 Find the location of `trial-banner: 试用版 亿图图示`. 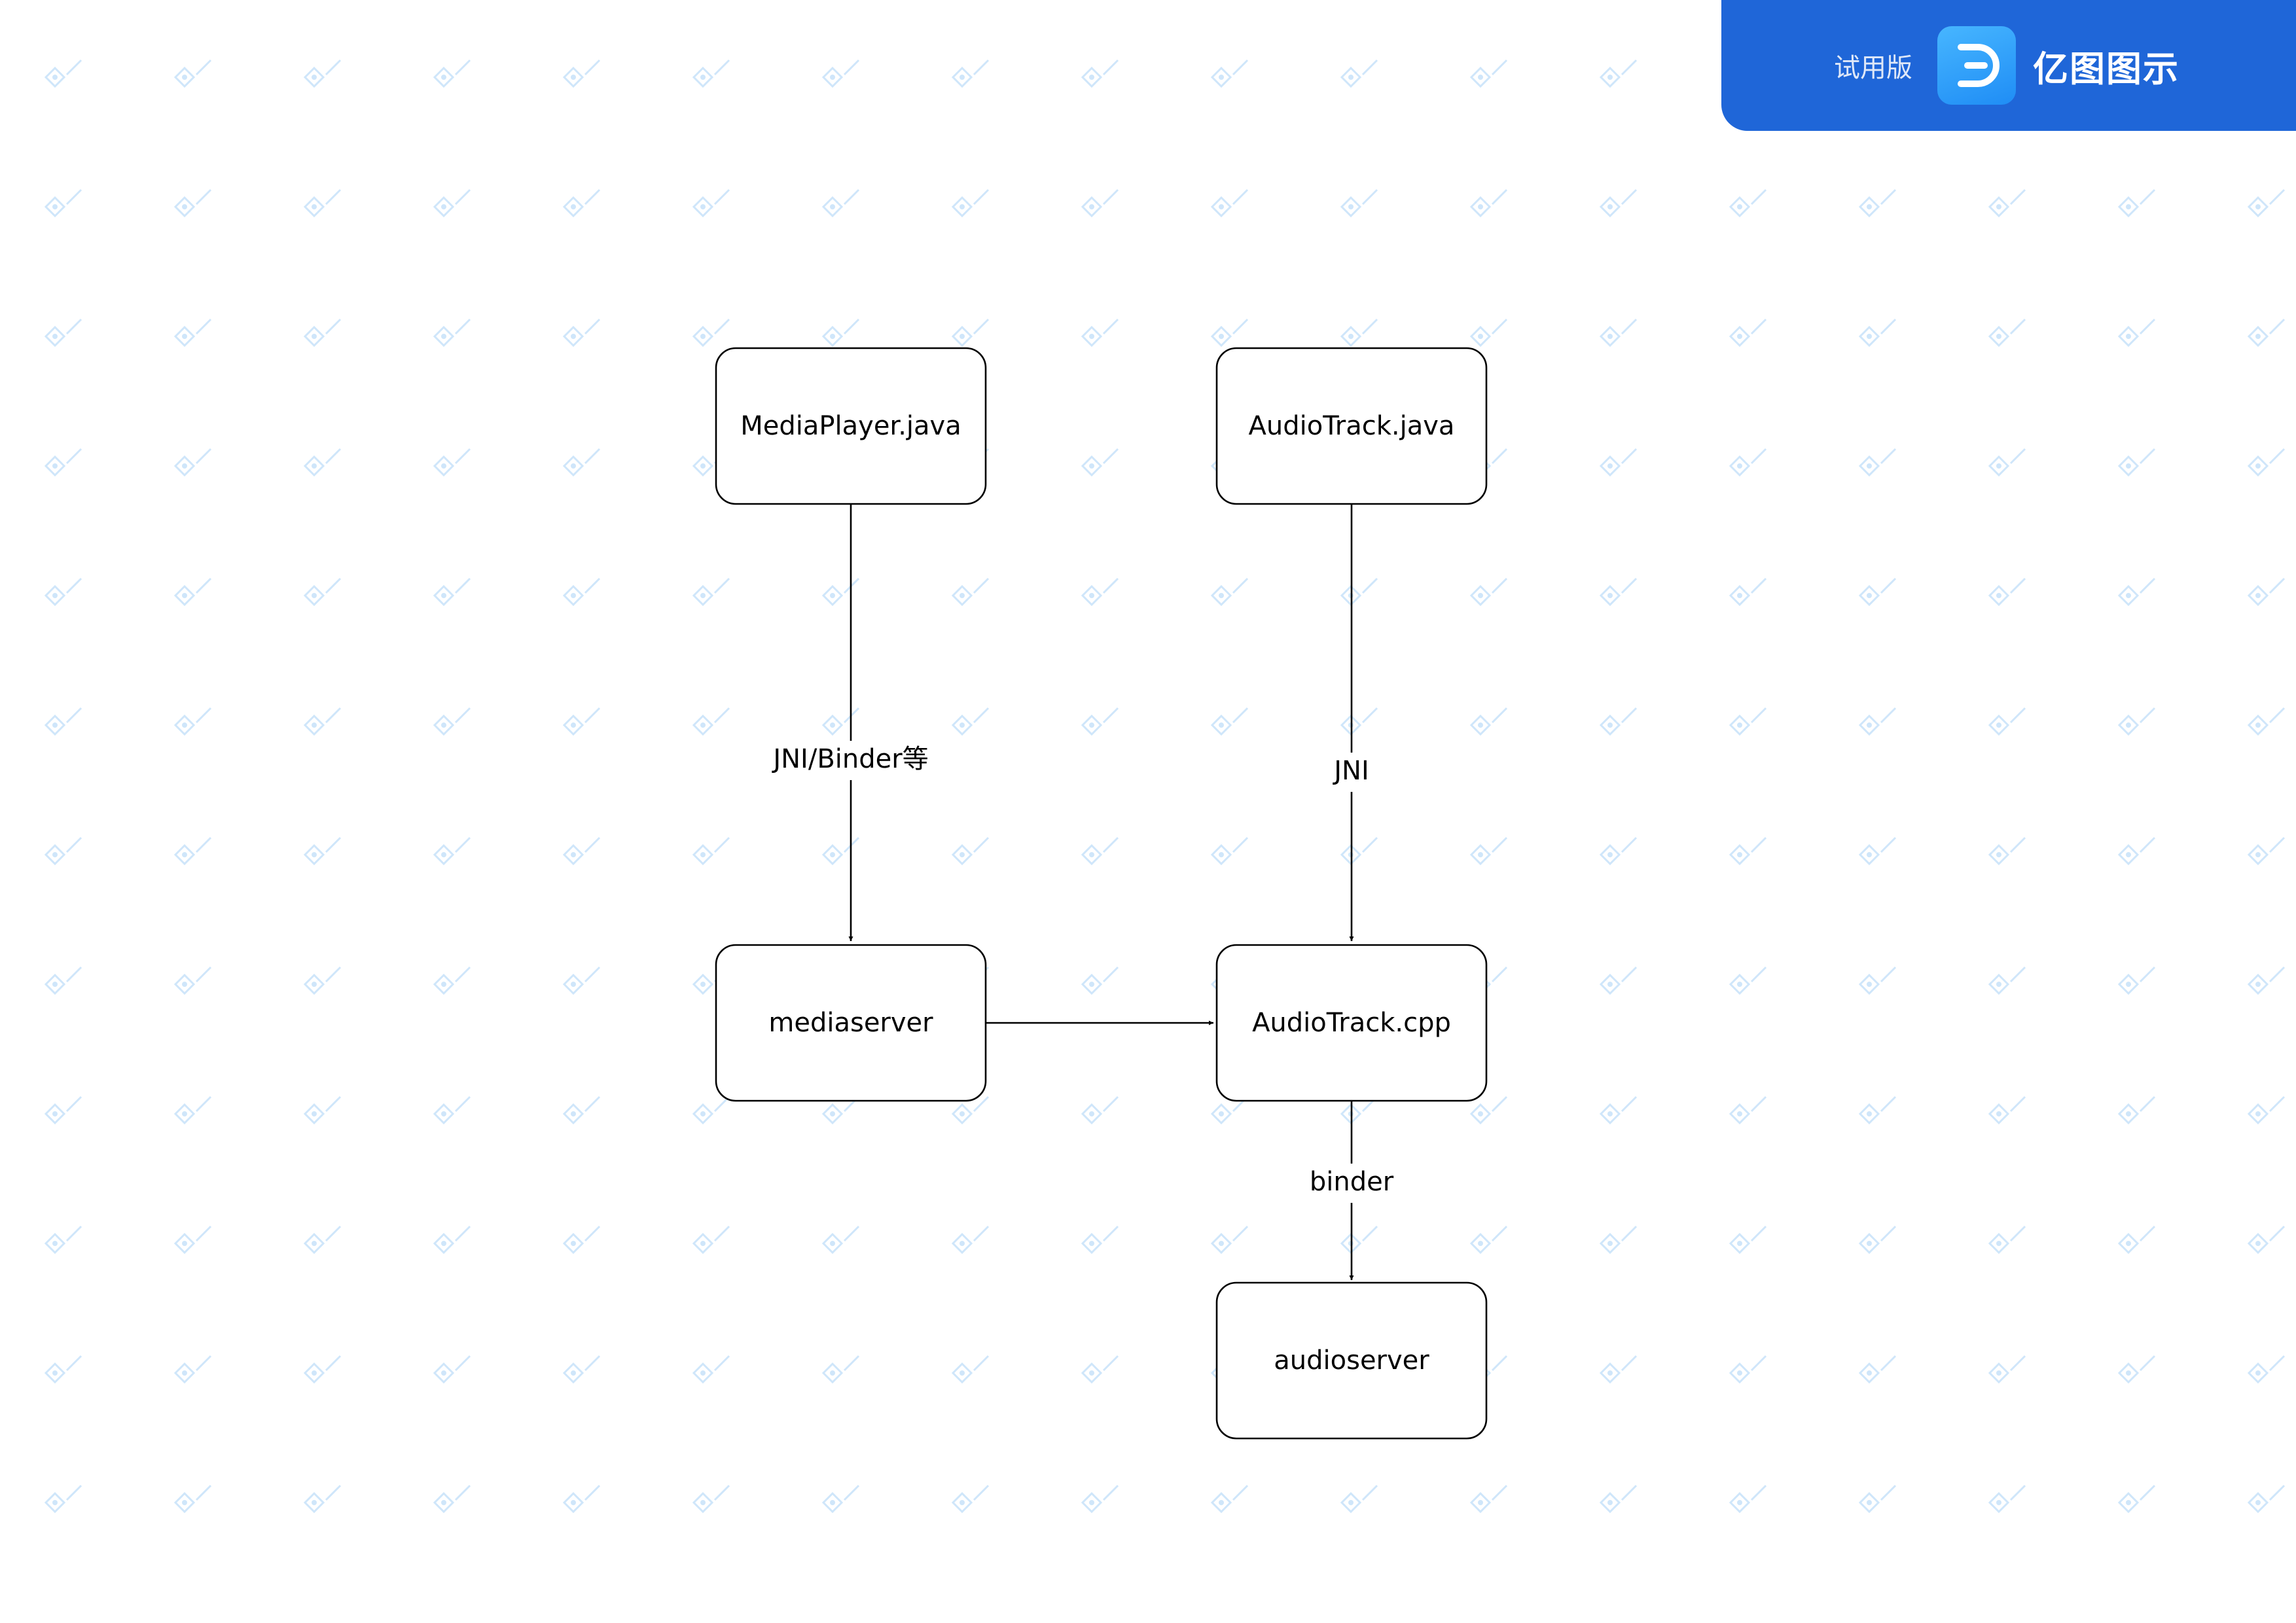

trial-banner: 试用版 亿图图示 is located at coordinates (2008, 65).